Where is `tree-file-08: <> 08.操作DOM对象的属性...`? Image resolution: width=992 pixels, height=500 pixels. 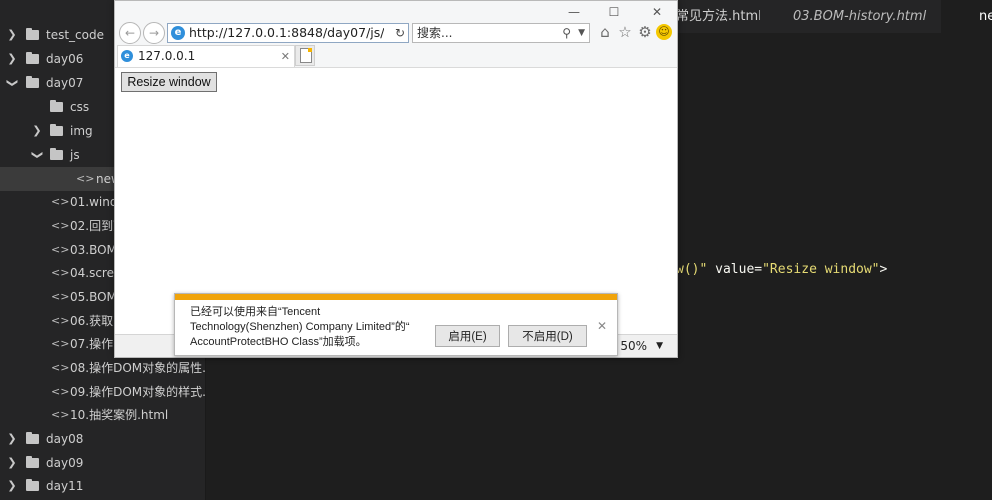
tree-file-08: <> 08.操作DOM对象的属性... is located at coordinates (102, 368).